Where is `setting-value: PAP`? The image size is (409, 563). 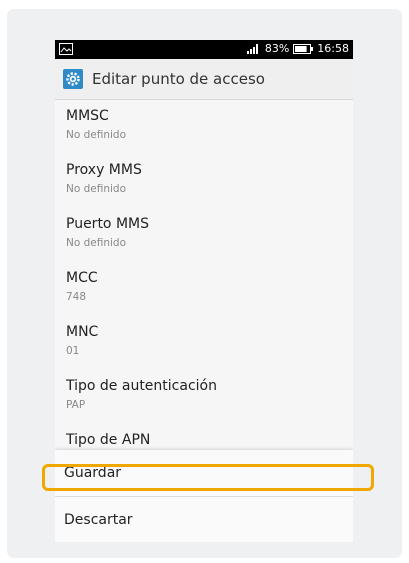
setting-value: PAP is located at coordinates (76, 405).